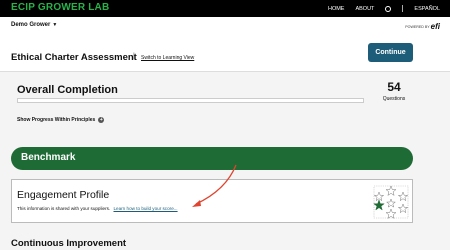 The image size is (450, 250). I want to click on benchmark-label: Benchmark, so click(48, 157).